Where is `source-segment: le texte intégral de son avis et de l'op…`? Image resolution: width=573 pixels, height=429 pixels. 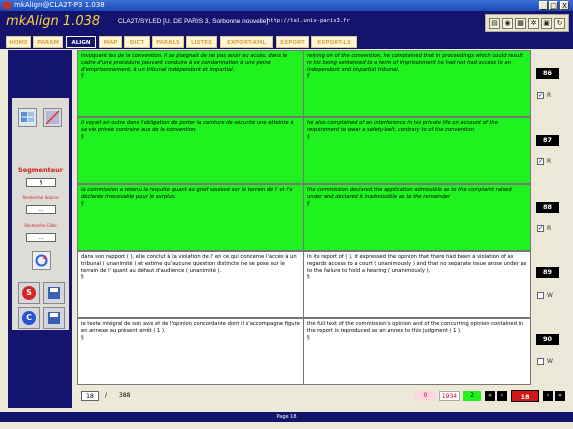
source-segment: le texte intégral de son avis et de l'op… is located at coordinates (190, 351).